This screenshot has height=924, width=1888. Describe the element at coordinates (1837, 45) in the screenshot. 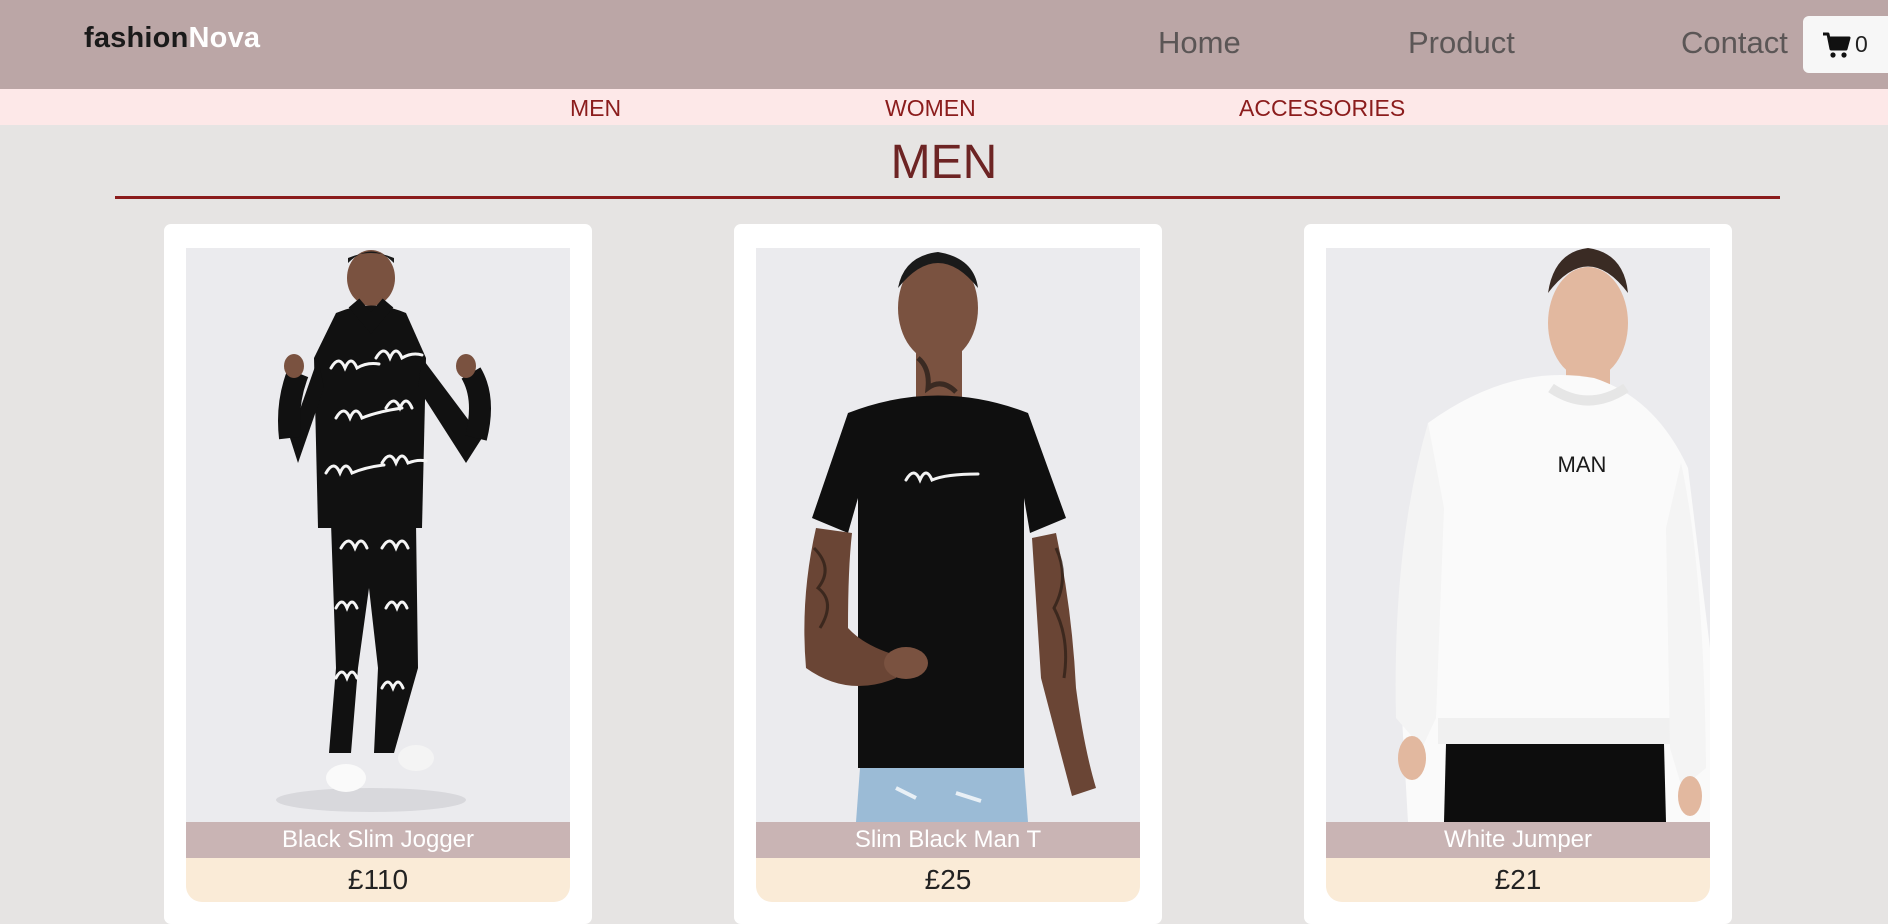

I see `shopping-cart-icon` at that location.